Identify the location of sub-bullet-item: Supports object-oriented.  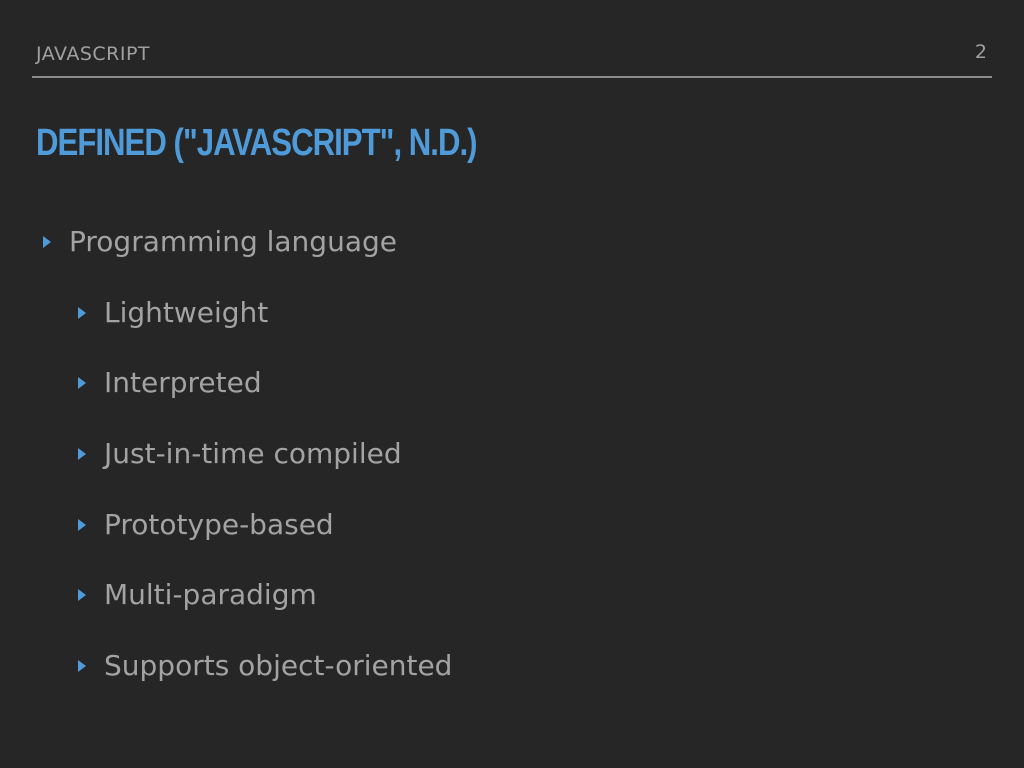
(265, 666).